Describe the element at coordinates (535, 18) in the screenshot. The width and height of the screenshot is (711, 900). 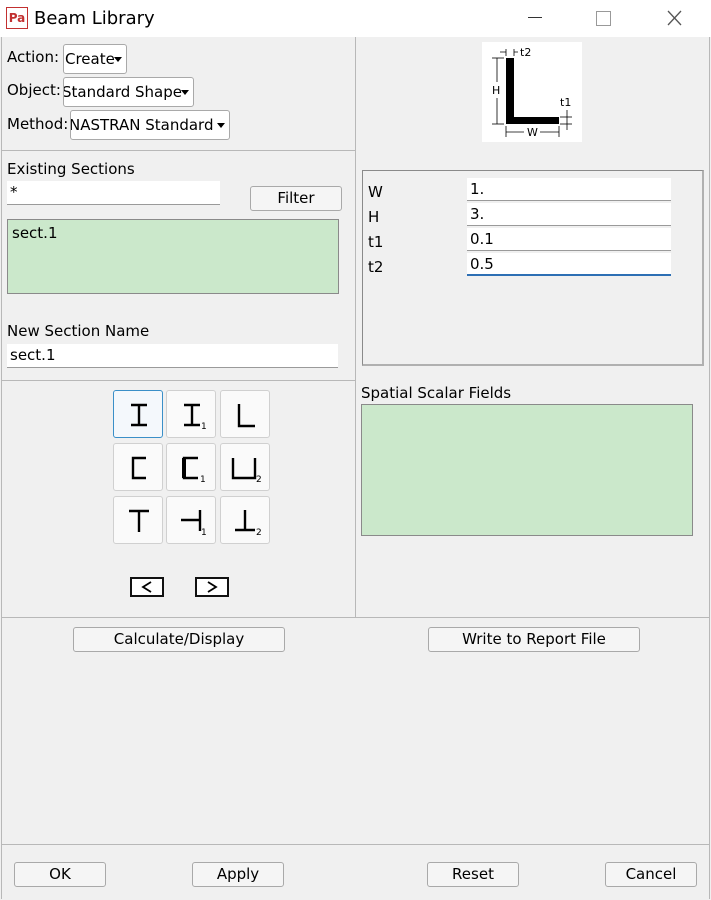
I see `minimize-icon` at that location.